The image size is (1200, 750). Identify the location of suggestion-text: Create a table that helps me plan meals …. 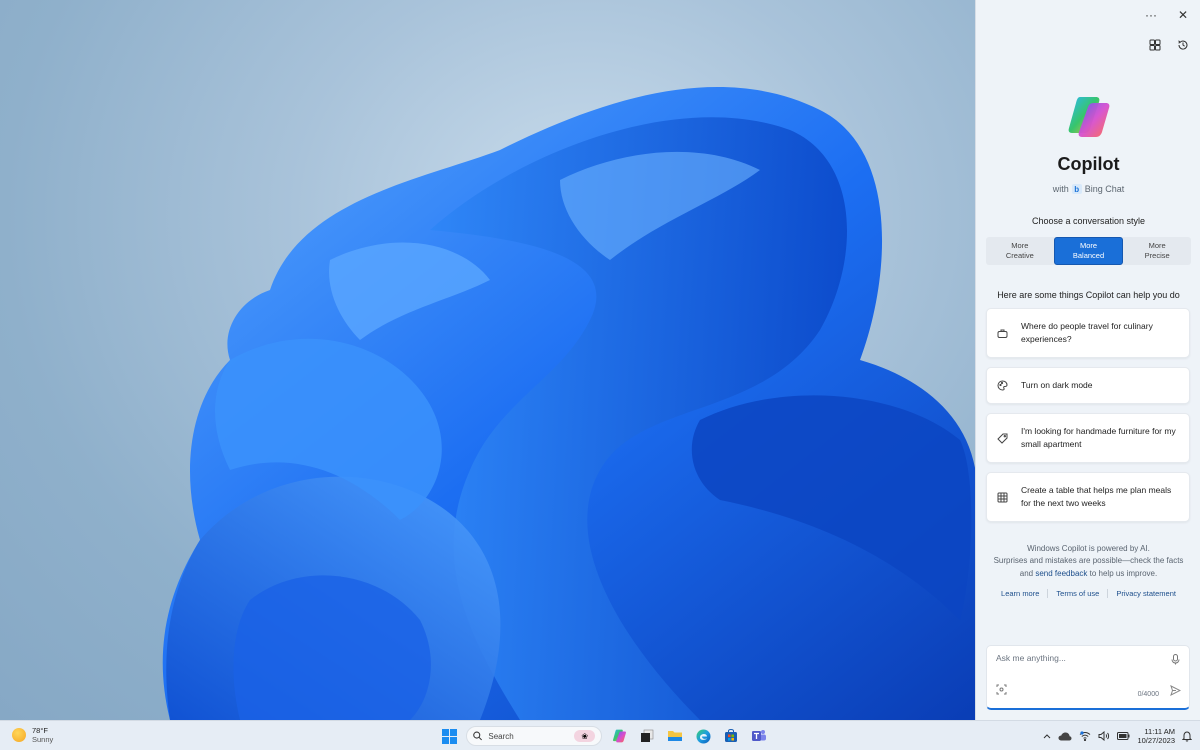
(1096, 496).